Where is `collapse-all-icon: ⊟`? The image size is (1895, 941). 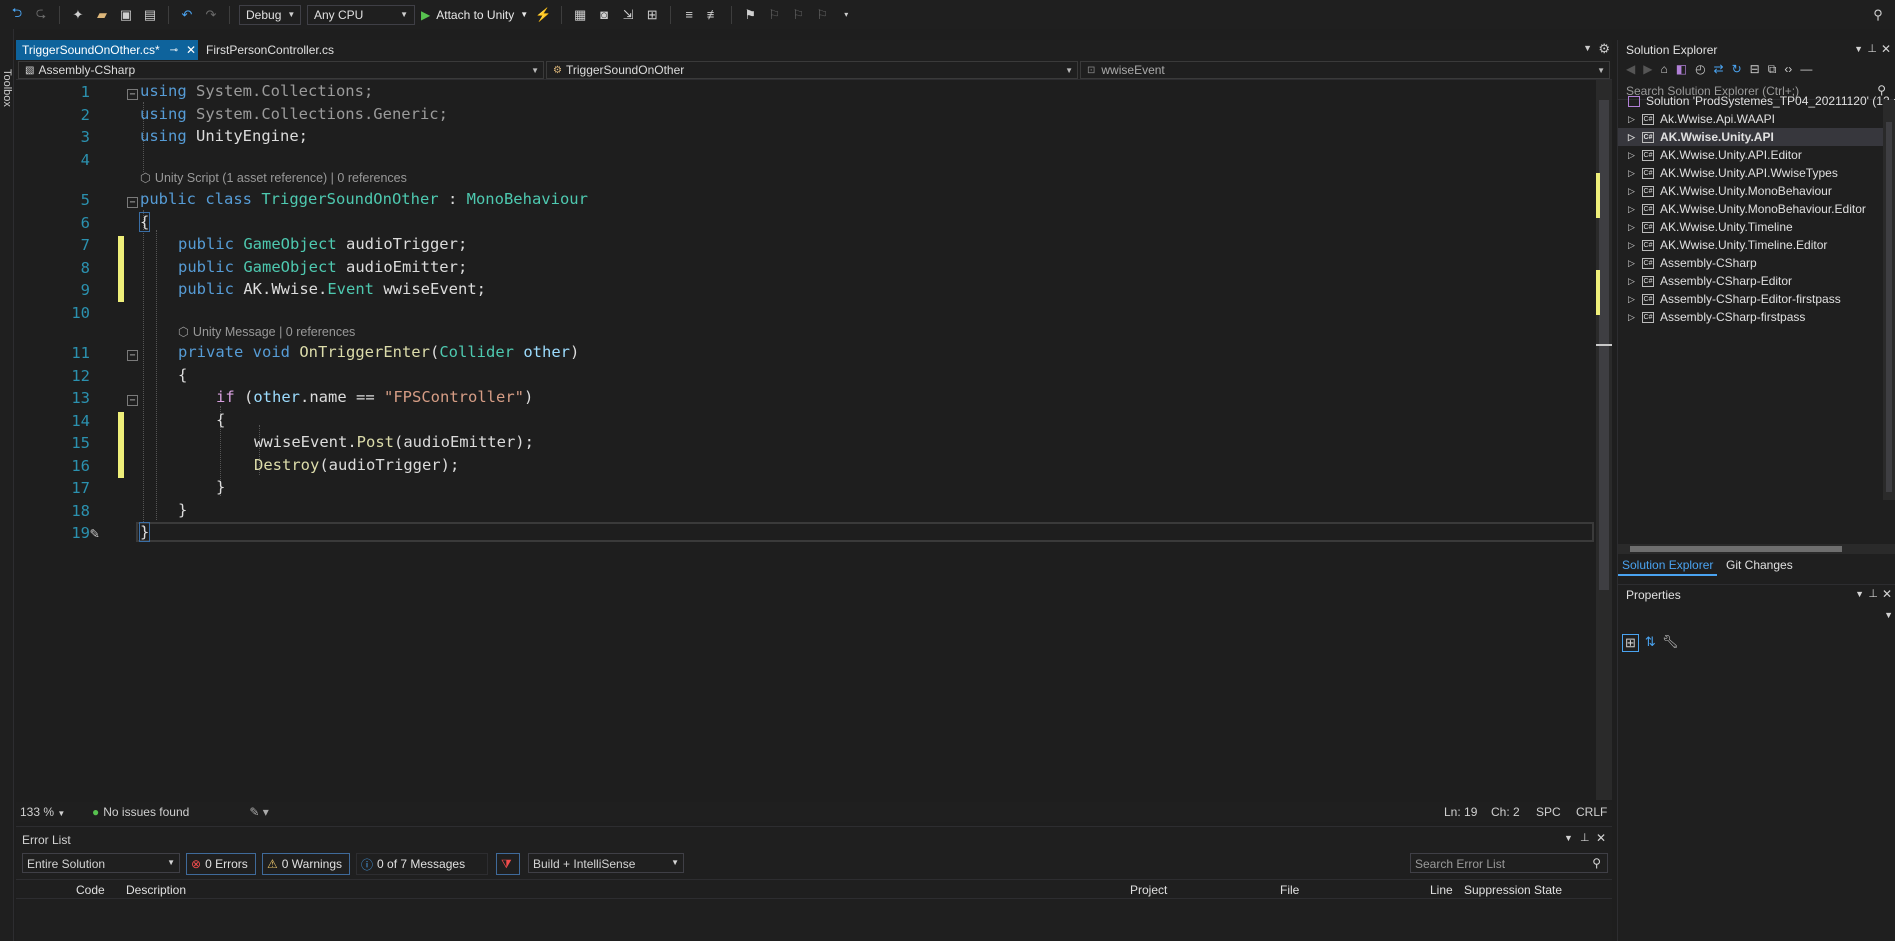 collapse-all-icon: ⊟ is located at coordinates (1755, 72).